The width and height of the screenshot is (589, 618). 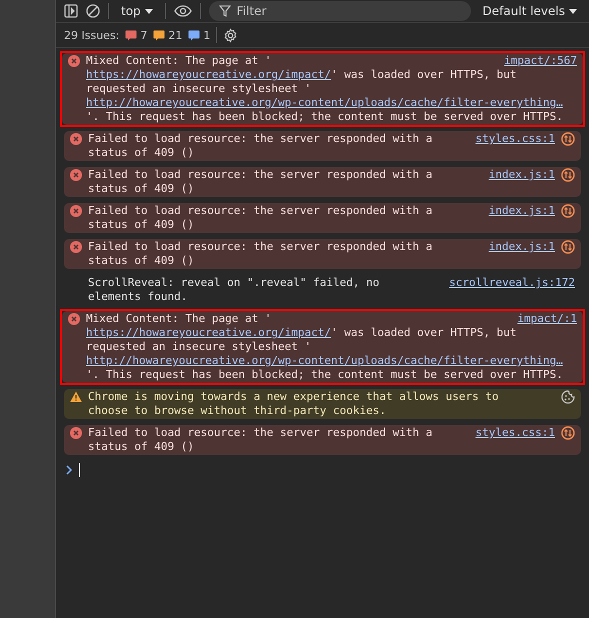 I want to click on issue-count: 1, so click(x=199, y=35).